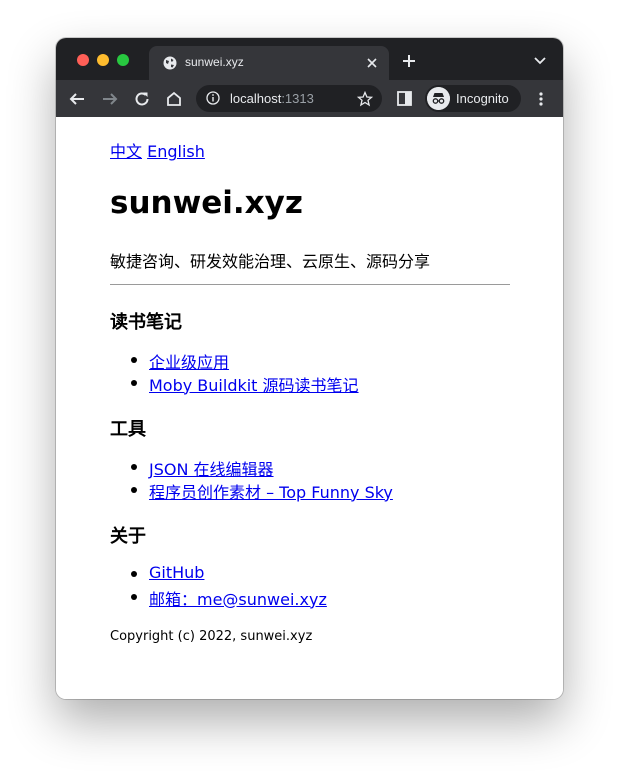  Describe the element at coordinates (214, 62) in the screenshot. I see `tab-title: sunwei.xyz` at that location.